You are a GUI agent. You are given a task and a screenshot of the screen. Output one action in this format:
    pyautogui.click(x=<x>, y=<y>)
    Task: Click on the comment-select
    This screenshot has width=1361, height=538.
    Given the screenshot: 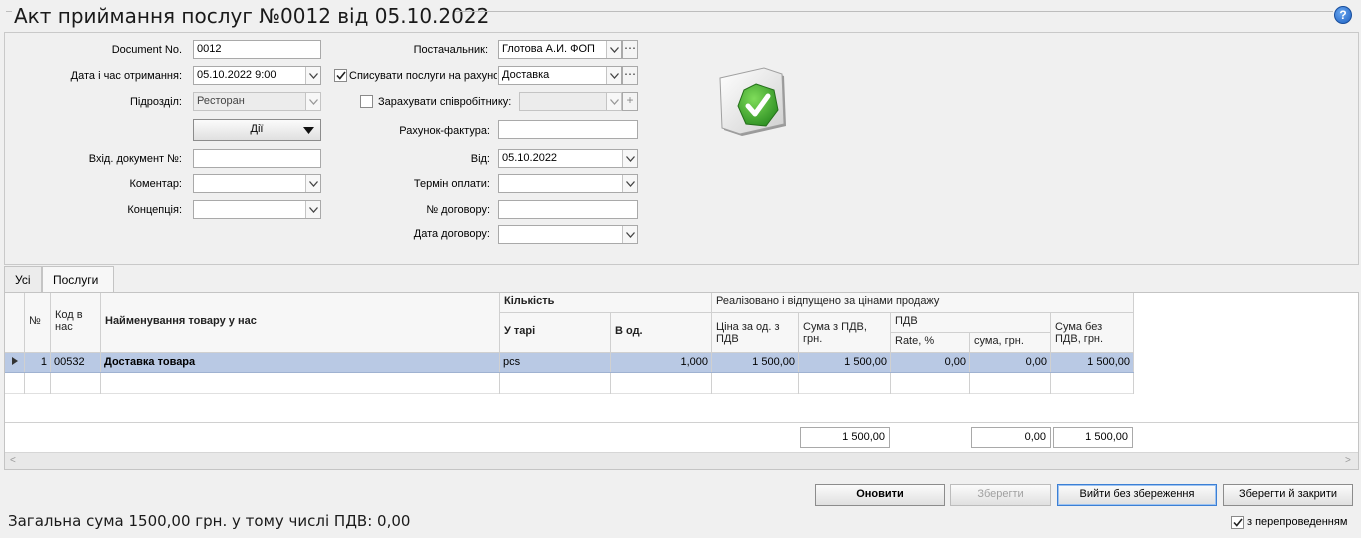 What is the action you would take?
    pyautogui.click(x=257, y=183)
    